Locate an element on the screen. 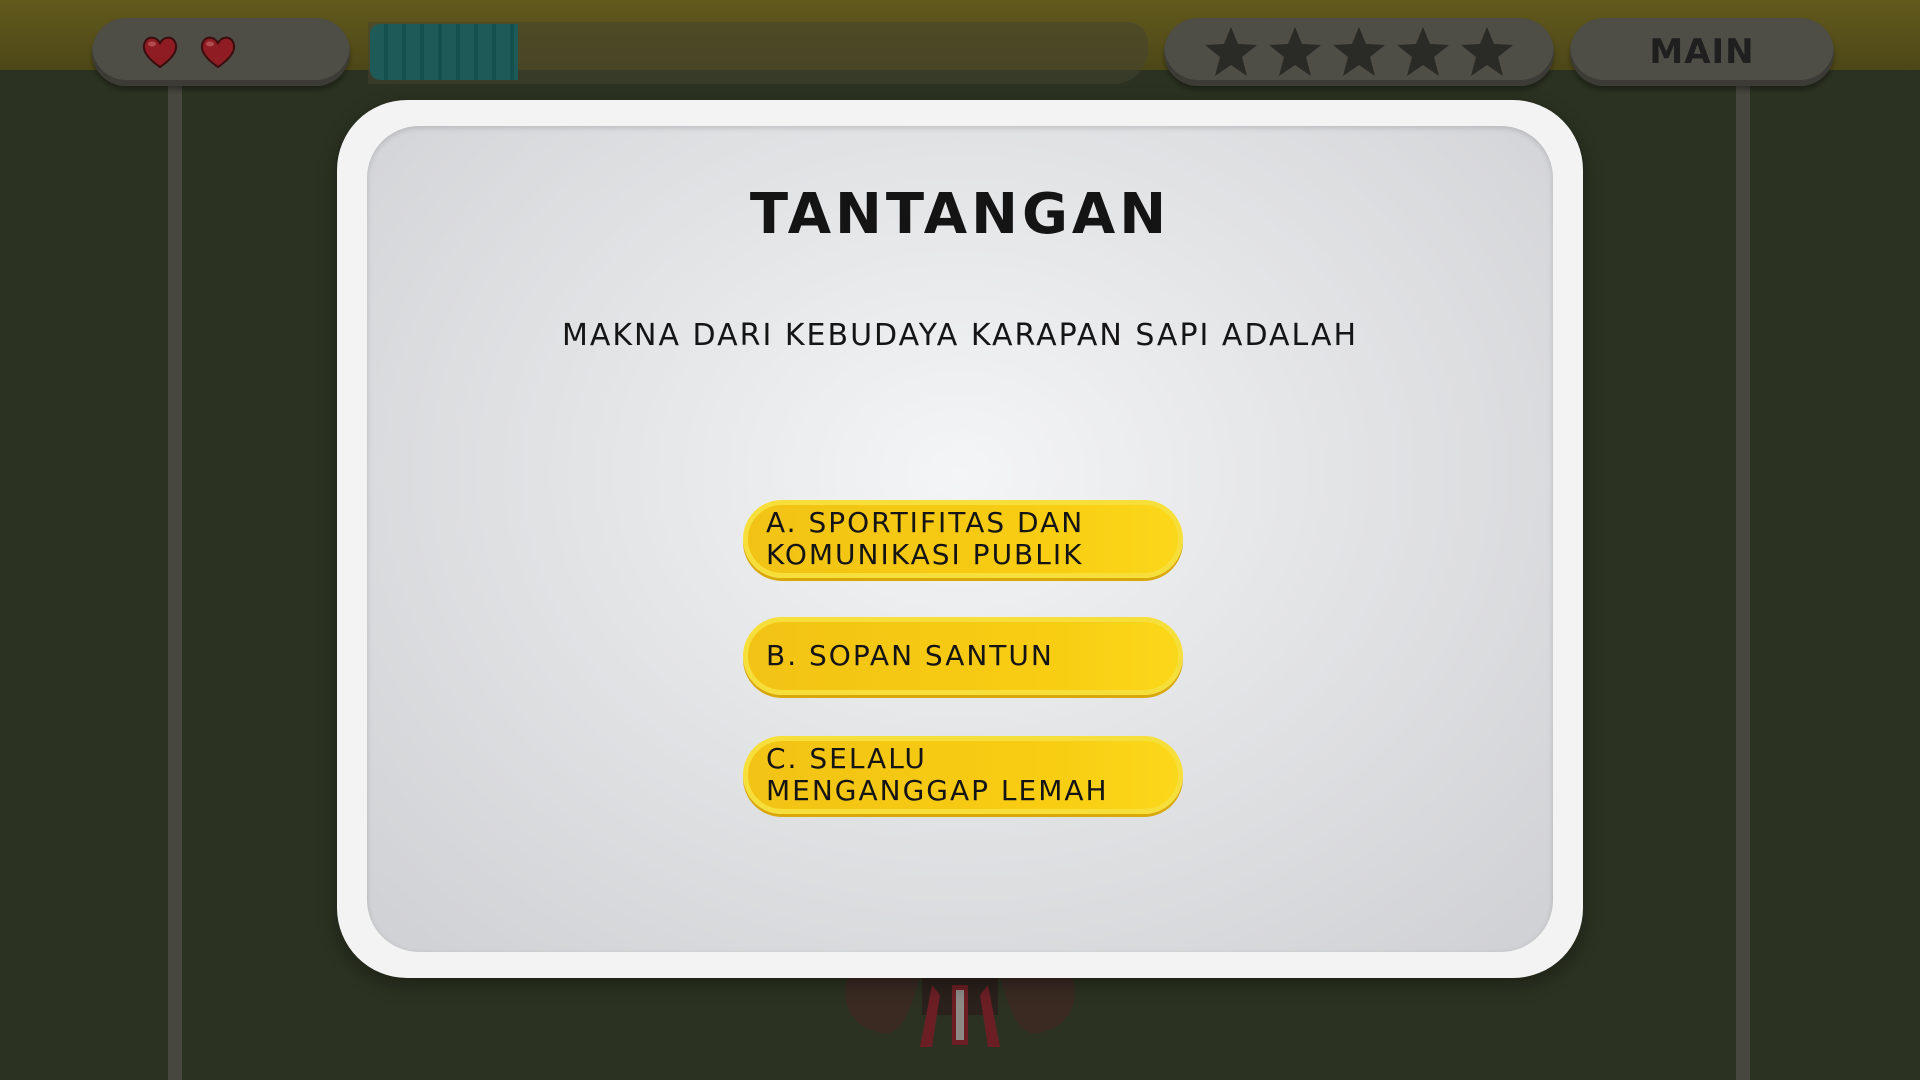  lives-panel is located at coordinates (221, 52).